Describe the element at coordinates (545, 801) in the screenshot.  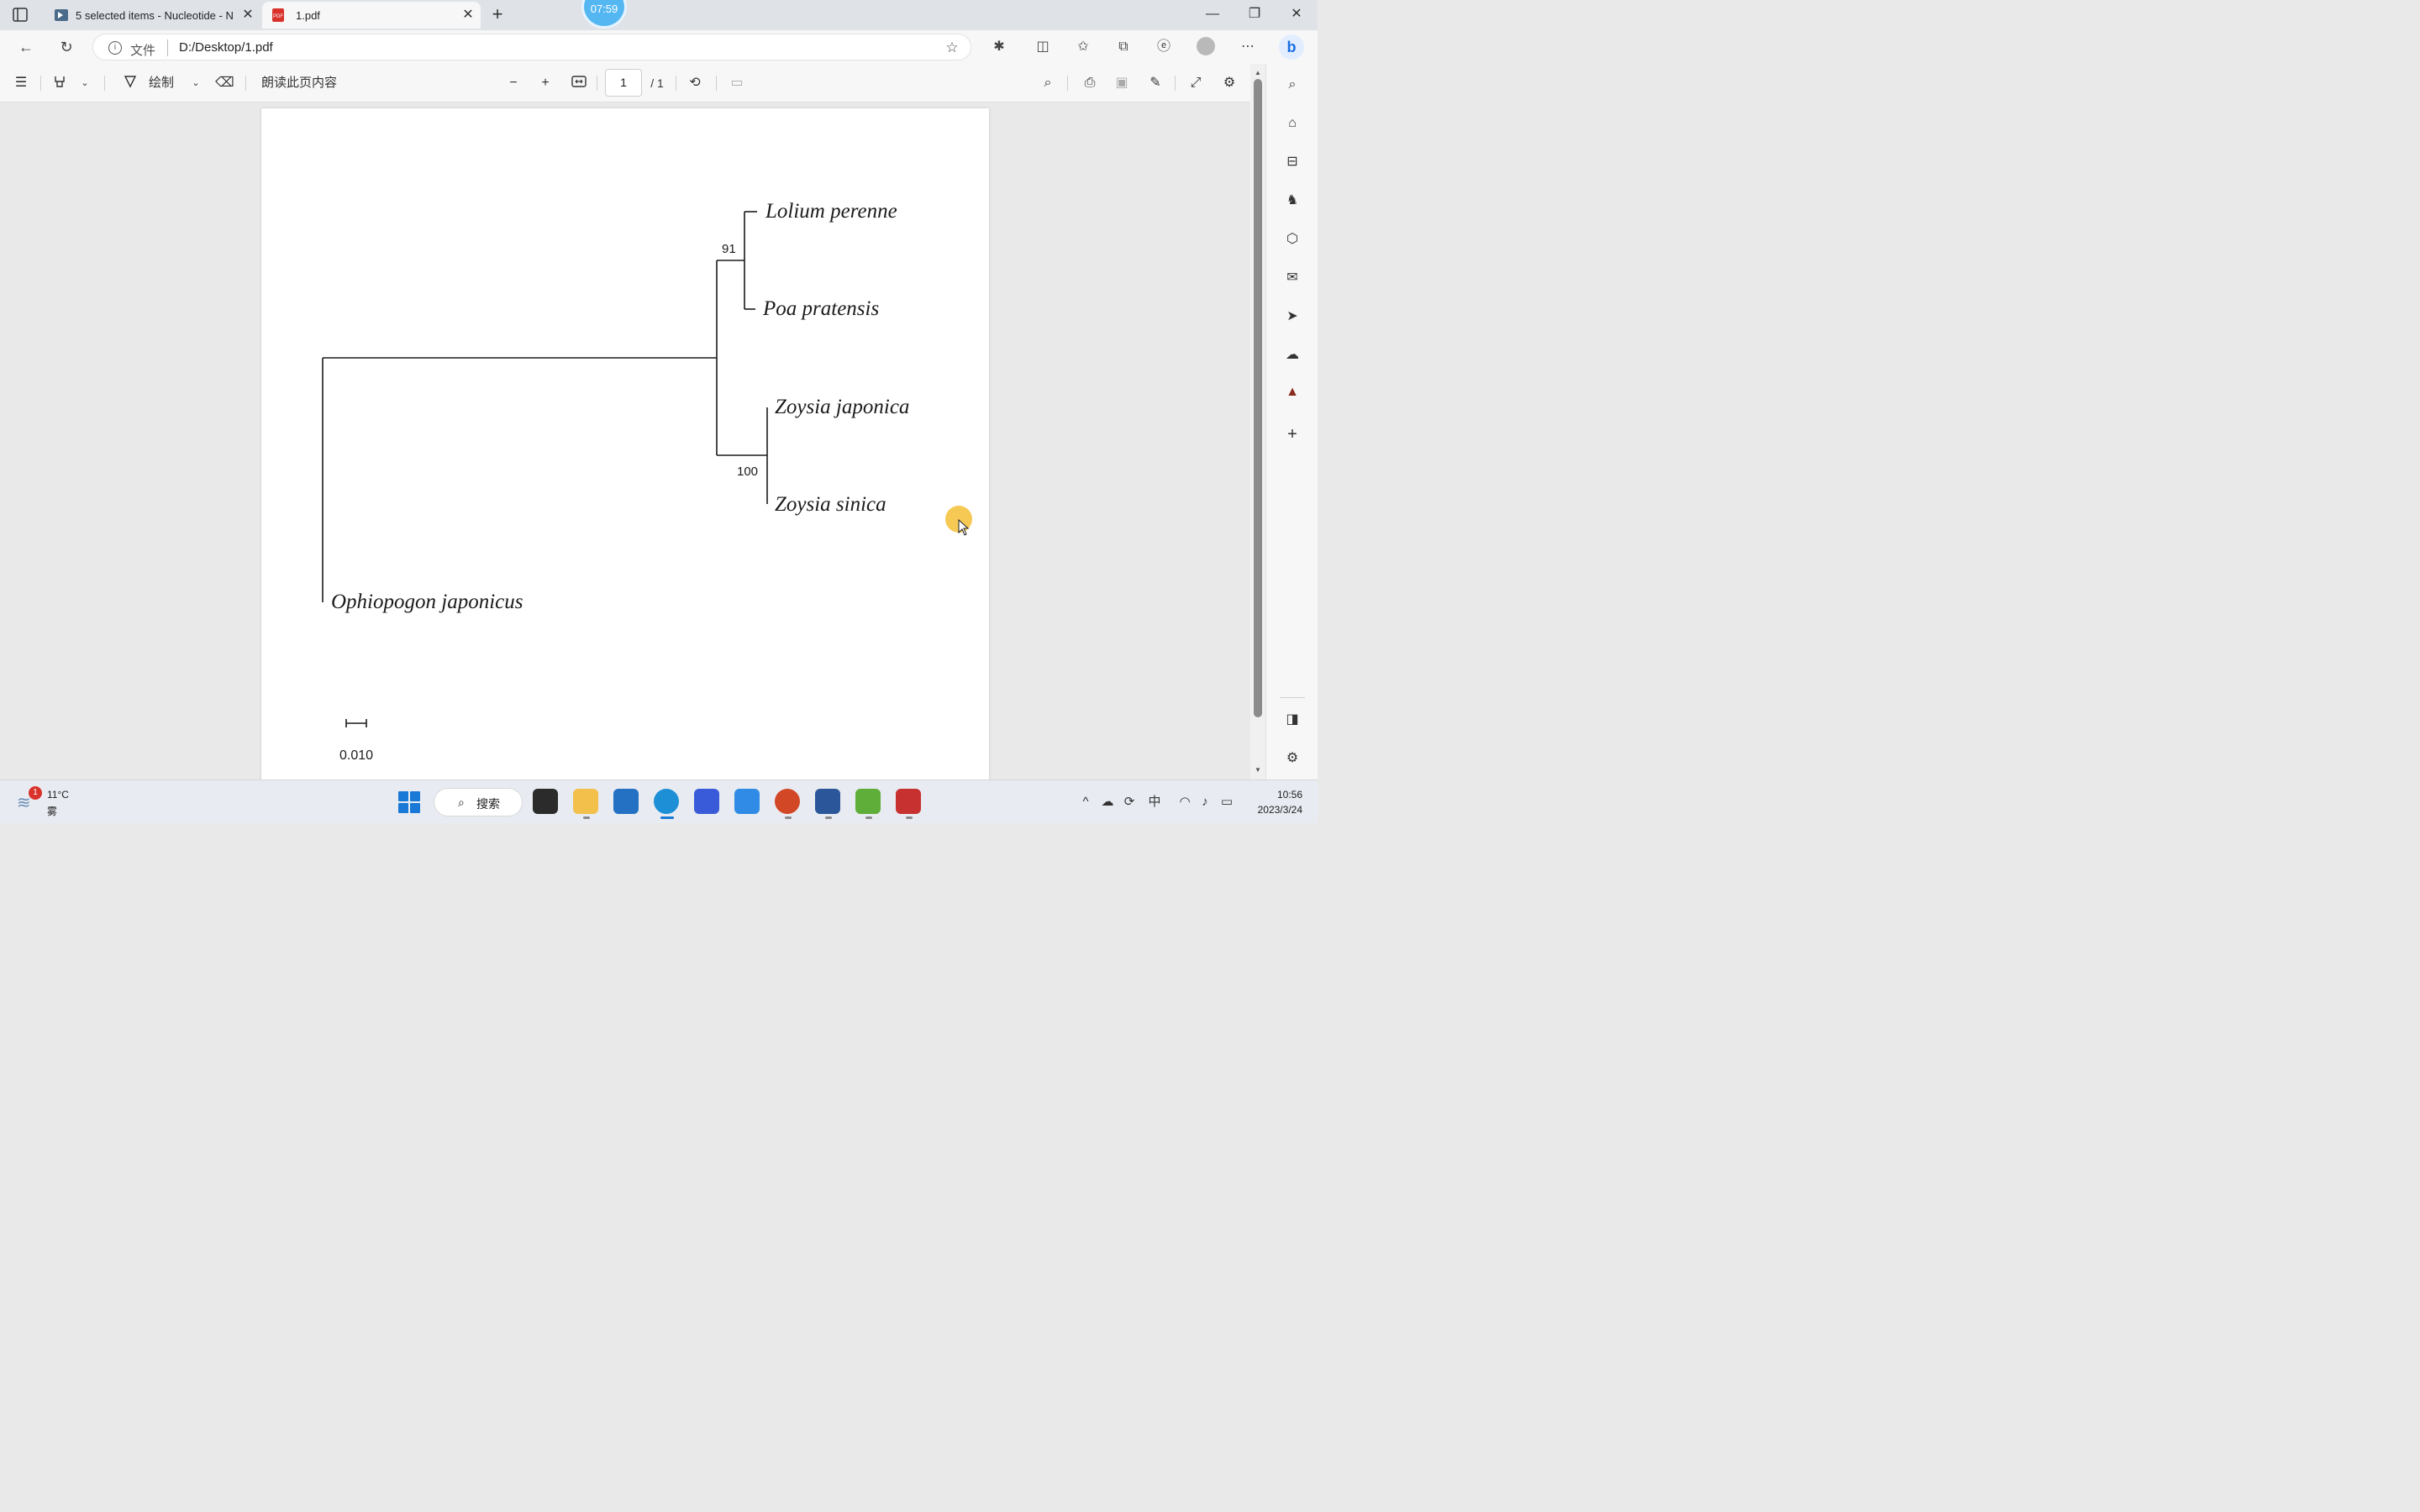
I see `task-view-icon` at that location.